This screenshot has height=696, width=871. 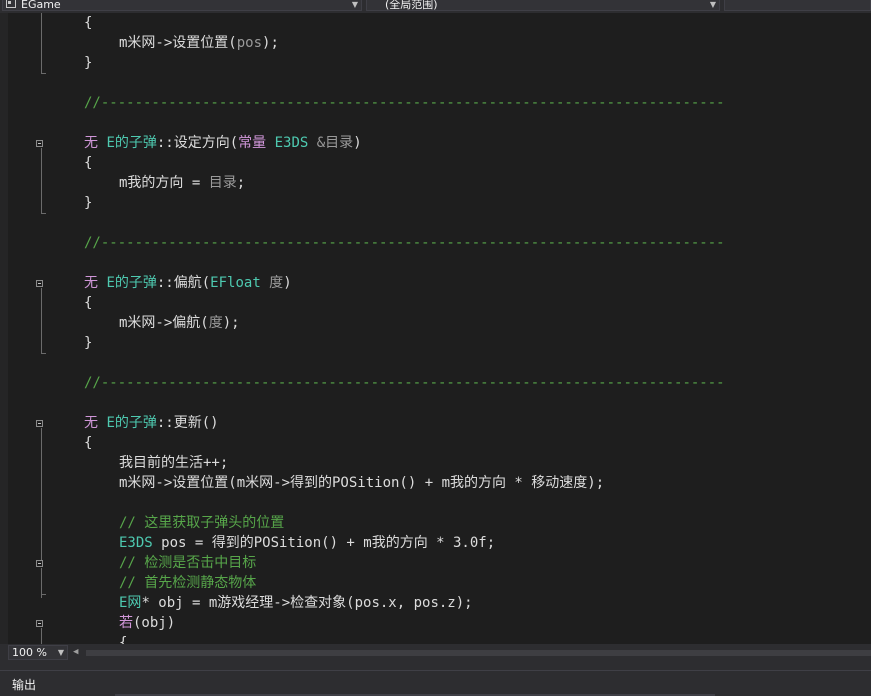 I want to click on code-comment: // 首先检测静态物体, so click(x=188, y=583).